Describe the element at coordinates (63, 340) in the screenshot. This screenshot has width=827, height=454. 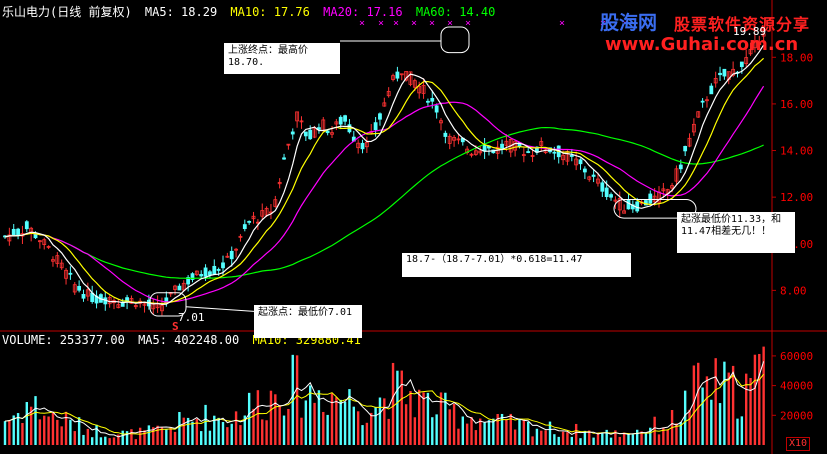
I see `volume-readout: VOLUME: 253377.00` at that location.